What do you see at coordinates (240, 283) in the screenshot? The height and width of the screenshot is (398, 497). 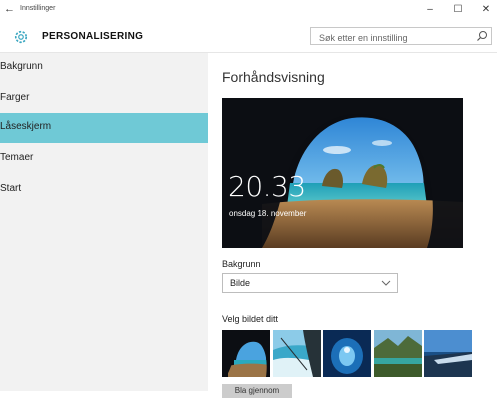 I see `background-selected-value: Bilde` at bounding box center [240, 283].